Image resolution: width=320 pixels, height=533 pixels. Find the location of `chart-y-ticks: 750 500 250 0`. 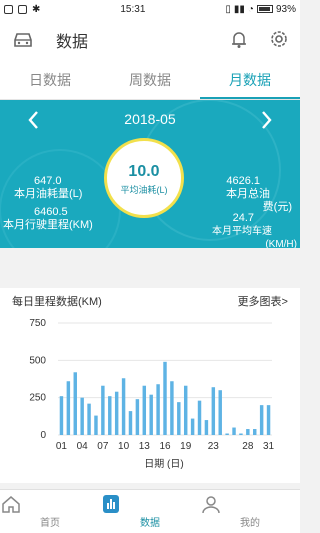

chart-y-ticks: 750 500 250 0 is located at coordinates (37, 379).